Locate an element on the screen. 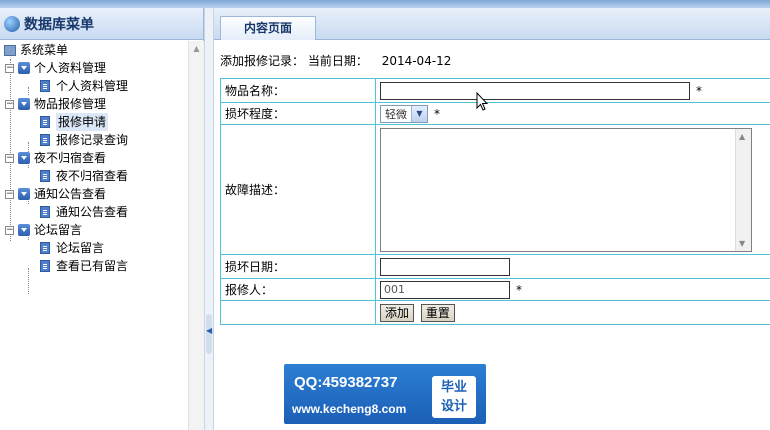 This screenshot has width=770, height=430. watermark-badge: 毕业 设计 is located at coordinates (454, 397).